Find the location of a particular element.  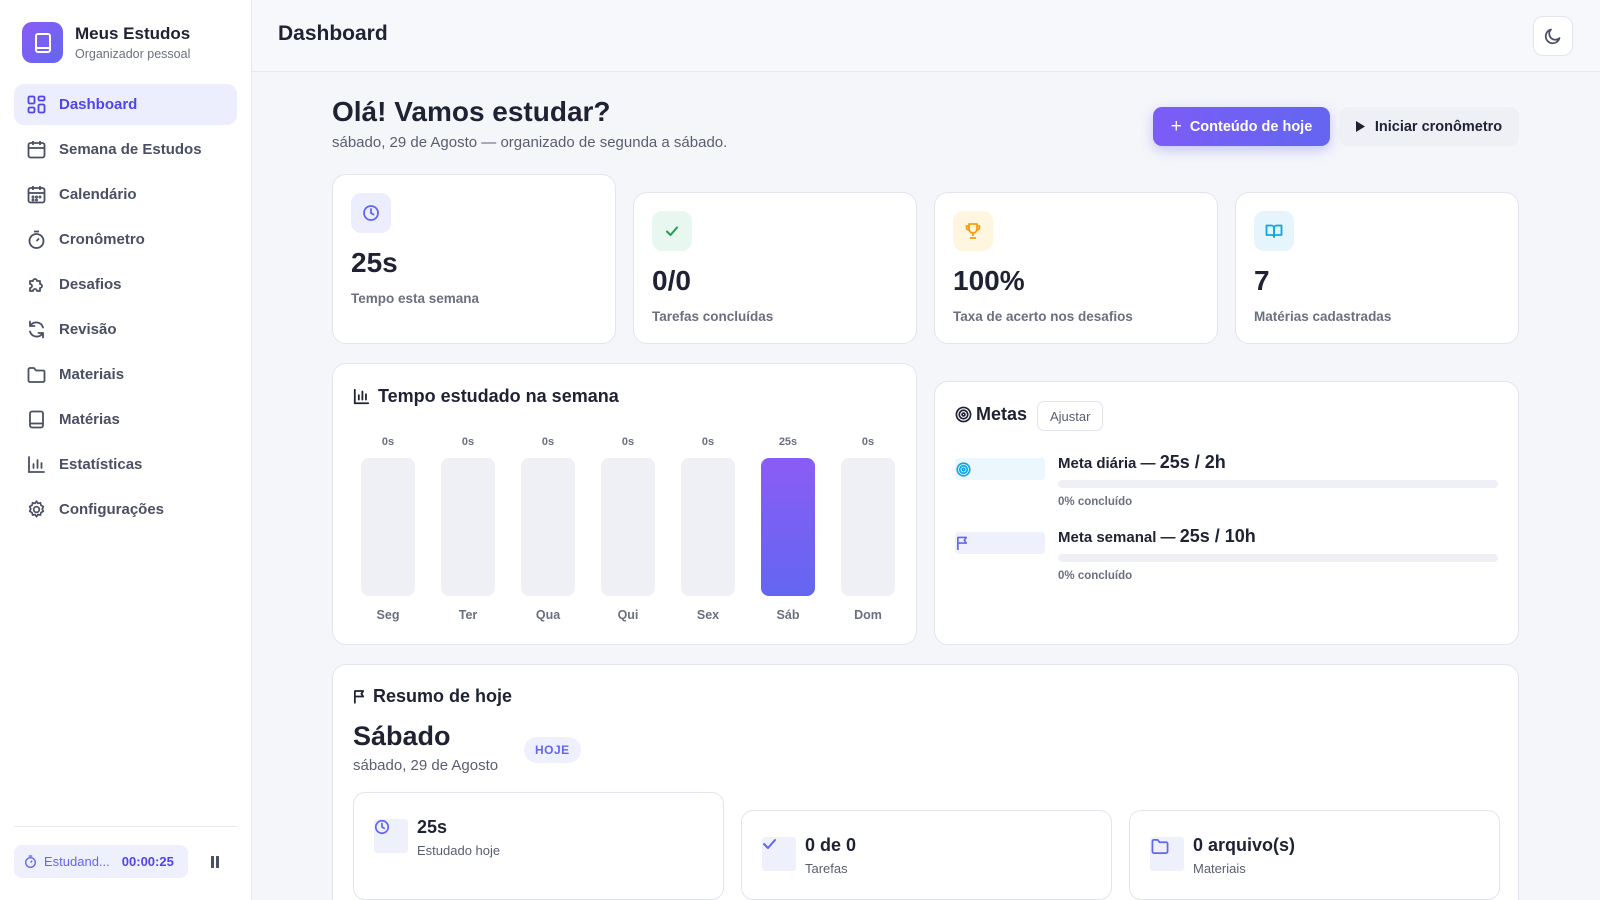

pause-button is located at coordinates (215, 862).